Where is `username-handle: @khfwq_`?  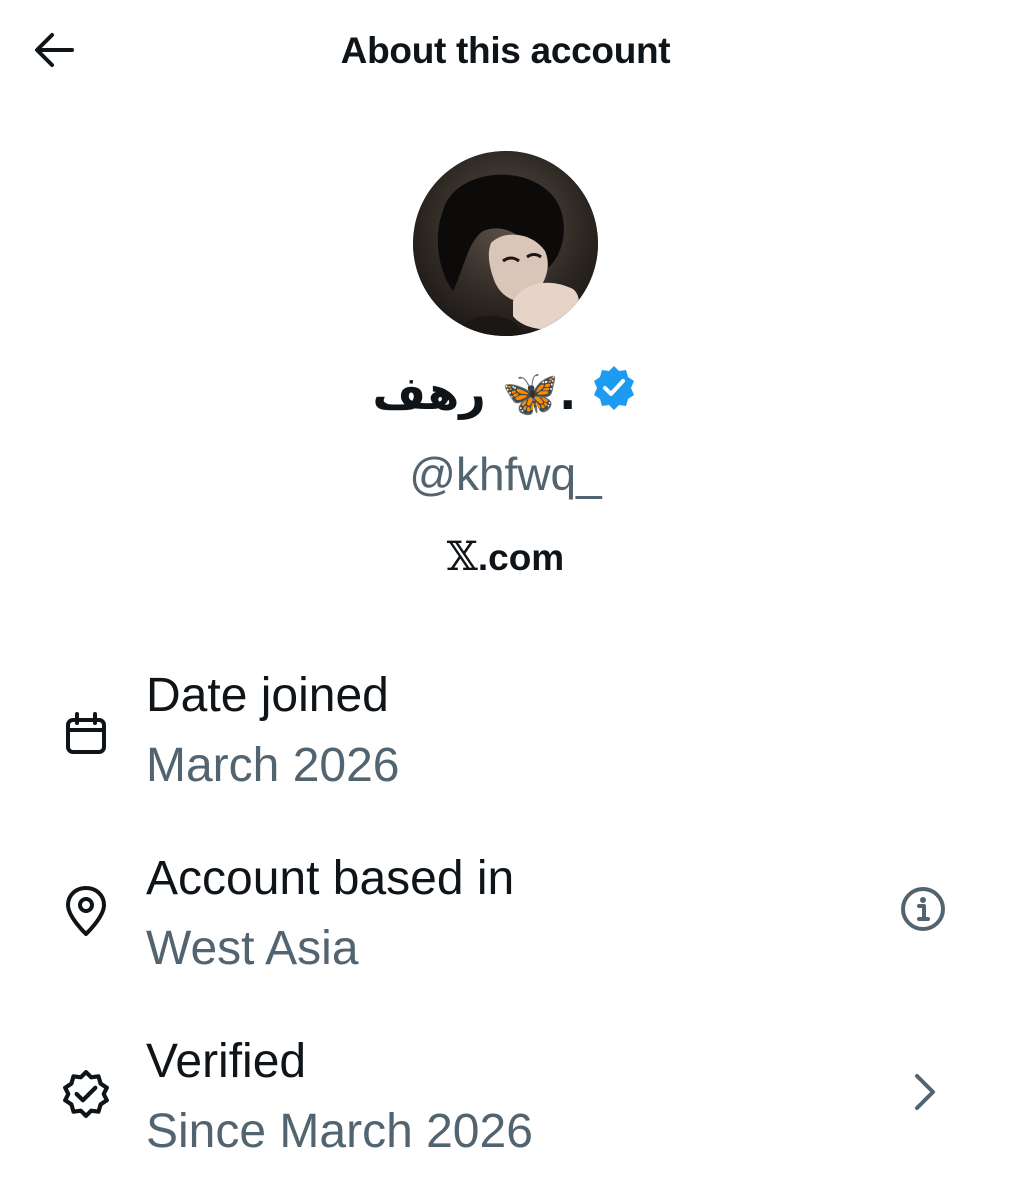
username-handle: @khfwq_ is located at coordinates (505, 474).